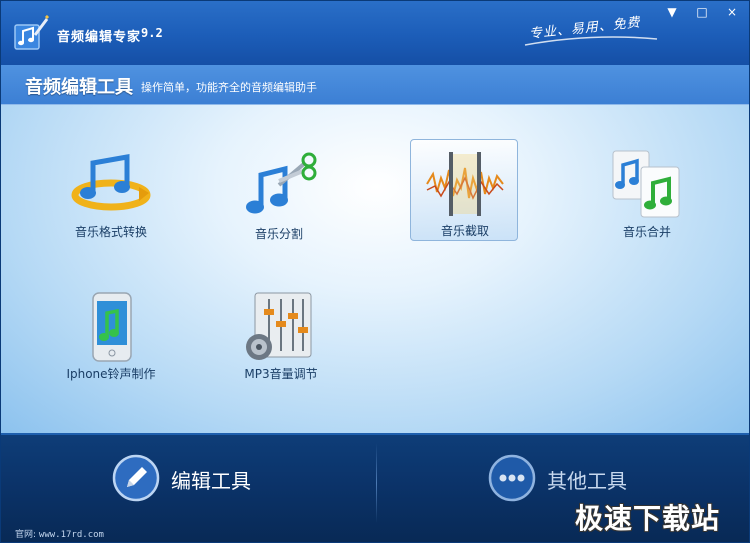  I want to click on minimize-button: ▼, so click(672, 12).